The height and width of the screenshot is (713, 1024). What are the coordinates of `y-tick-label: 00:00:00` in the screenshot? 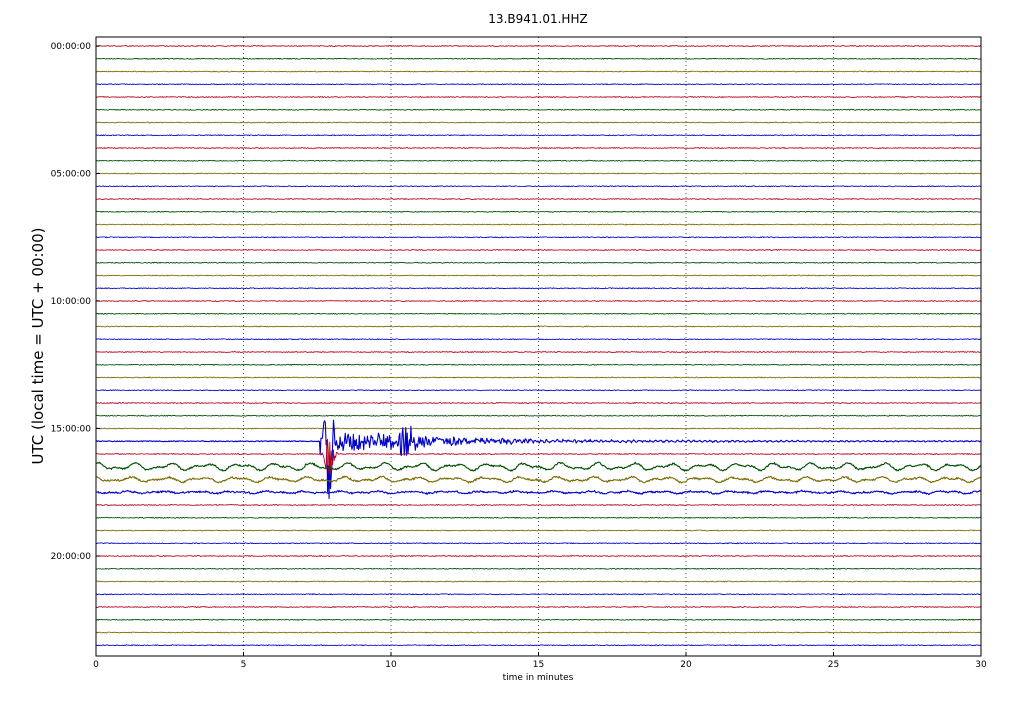 It's located at (71, 47).